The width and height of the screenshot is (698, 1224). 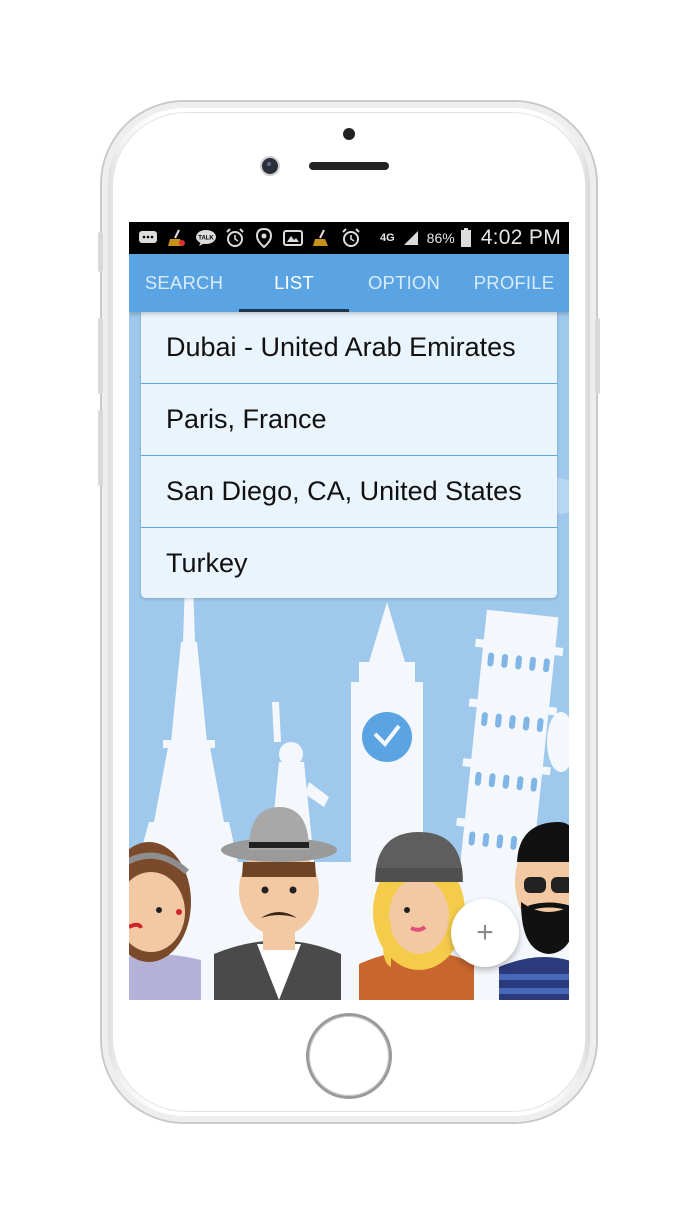 I want to click on power-button, so click(x=597, y=356).